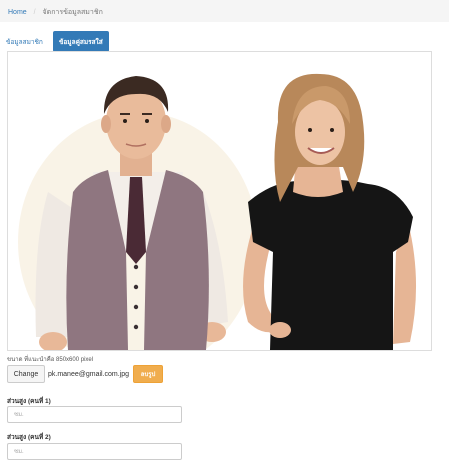 The image size is (449, 468). What do you see at coordinates (72, 12) in the screenshot?
I see `breadcrumb-current: จัดการข้อมูลสมาชิก` at bounding box center [72, 12].